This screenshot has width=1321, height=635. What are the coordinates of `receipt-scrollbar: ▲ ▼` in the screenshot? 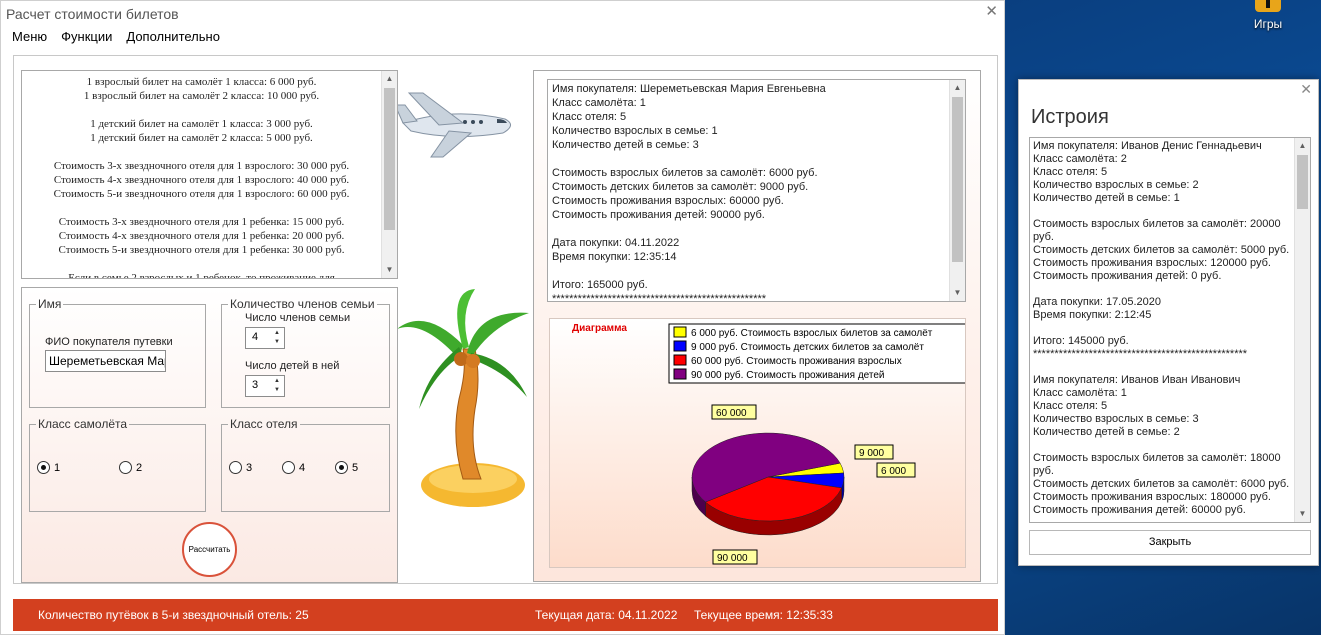 It's located at (957, 190).